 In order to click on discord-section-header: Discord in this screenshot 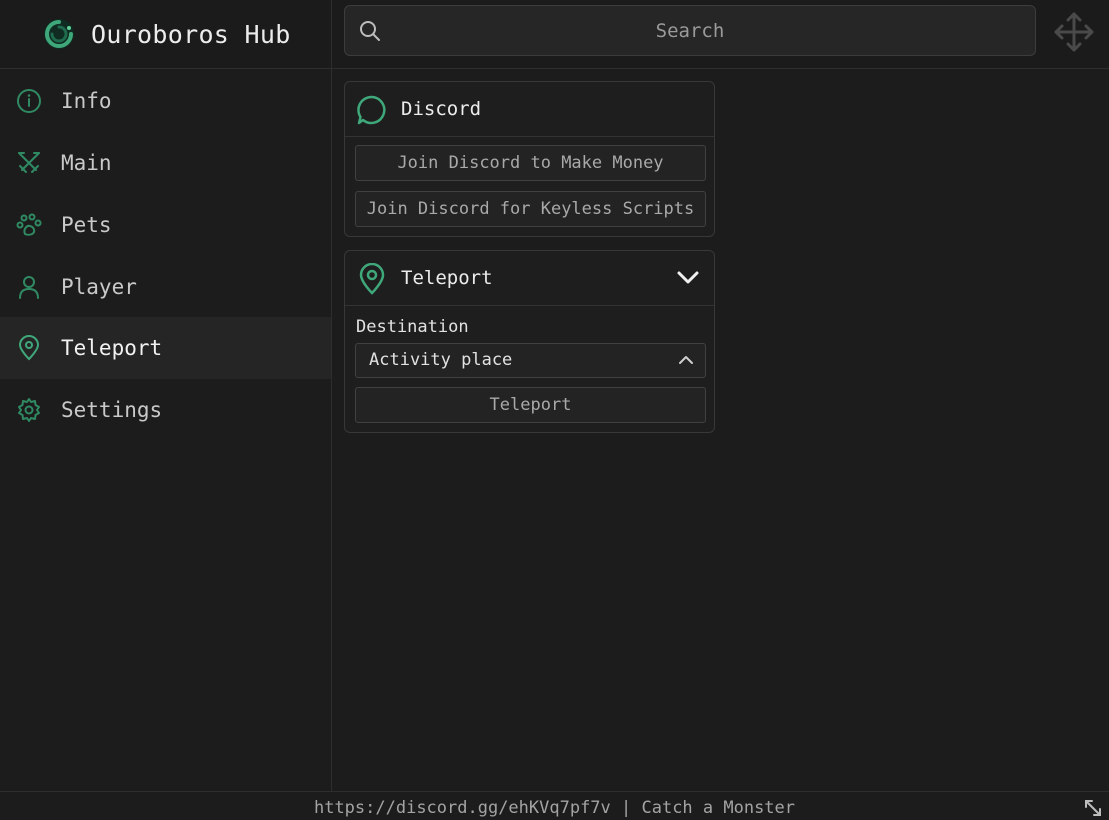, I will do `click(529, 109)`.